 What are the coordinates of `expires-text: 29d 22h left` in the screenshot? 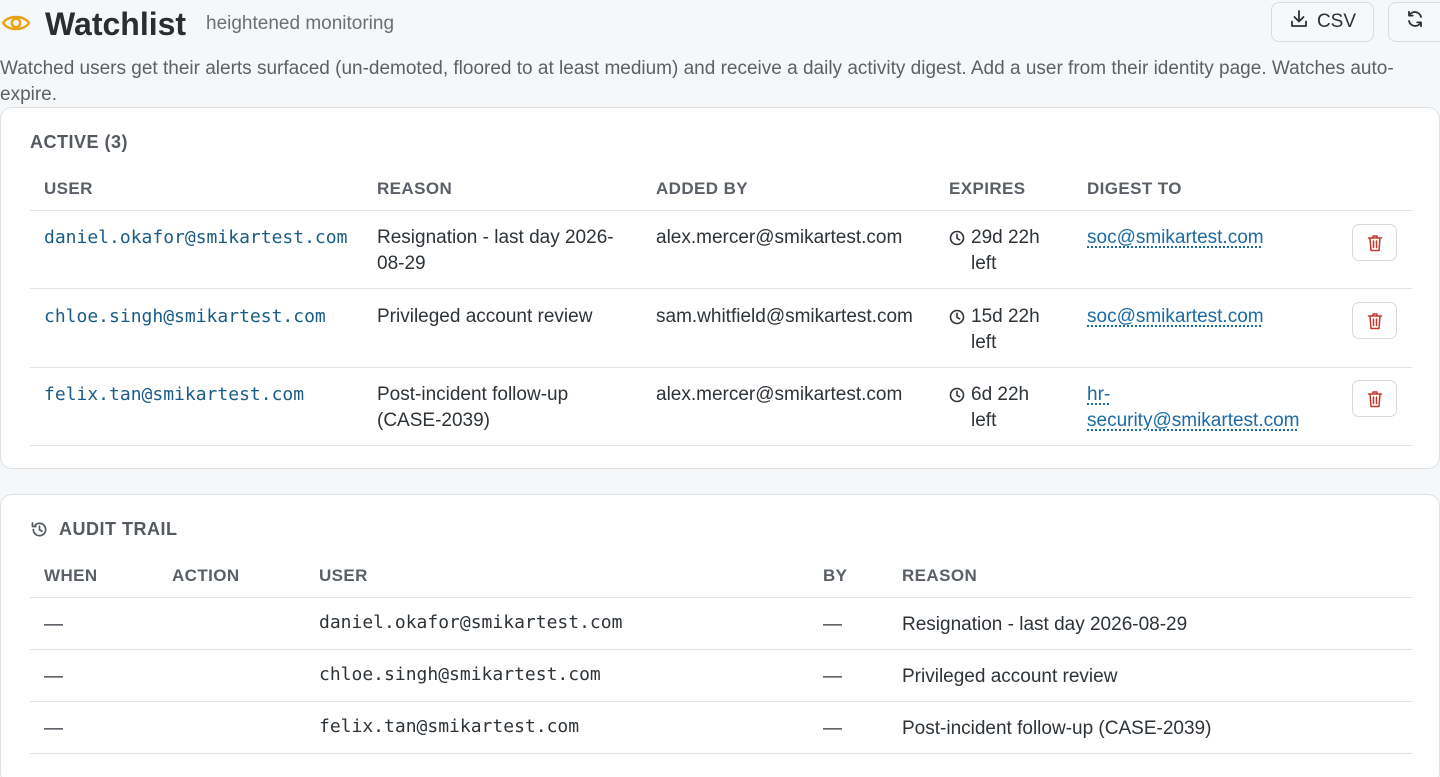 It's located at (1005, 250).